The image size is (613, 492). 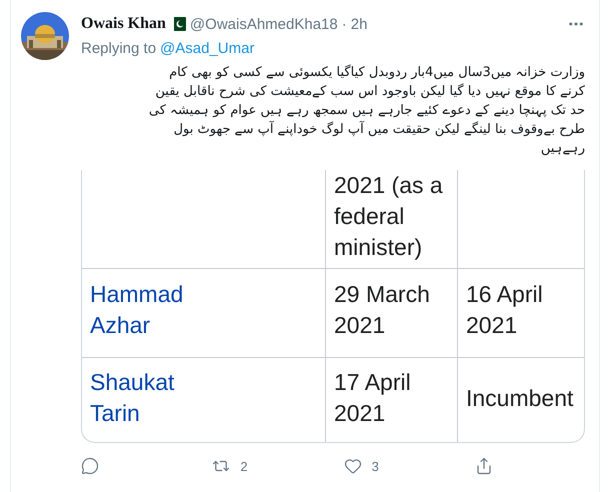 I want to click on tweet-text: وزارت خزانہ میں3سال میں4بار ردوبدل کیاگیا یکسوئی سے کسی کو بھی کام کرنے کا موقع نہیں دیا گیا لیکن باوجود اس سب کےمعیشت کی شرح ناقابل یقین حد تک پہنچا دینے کے دعوے کئیے جارہے ہیں سمجھ رہے ہیں عوام کو ہمیشہ کی طرح بےوقوف بنا لینگے لیکن حقیقت میں آپ لوگ خوداپنے آپ سے جھوٹ بول رہےہیں, so click(x=366, y=111).